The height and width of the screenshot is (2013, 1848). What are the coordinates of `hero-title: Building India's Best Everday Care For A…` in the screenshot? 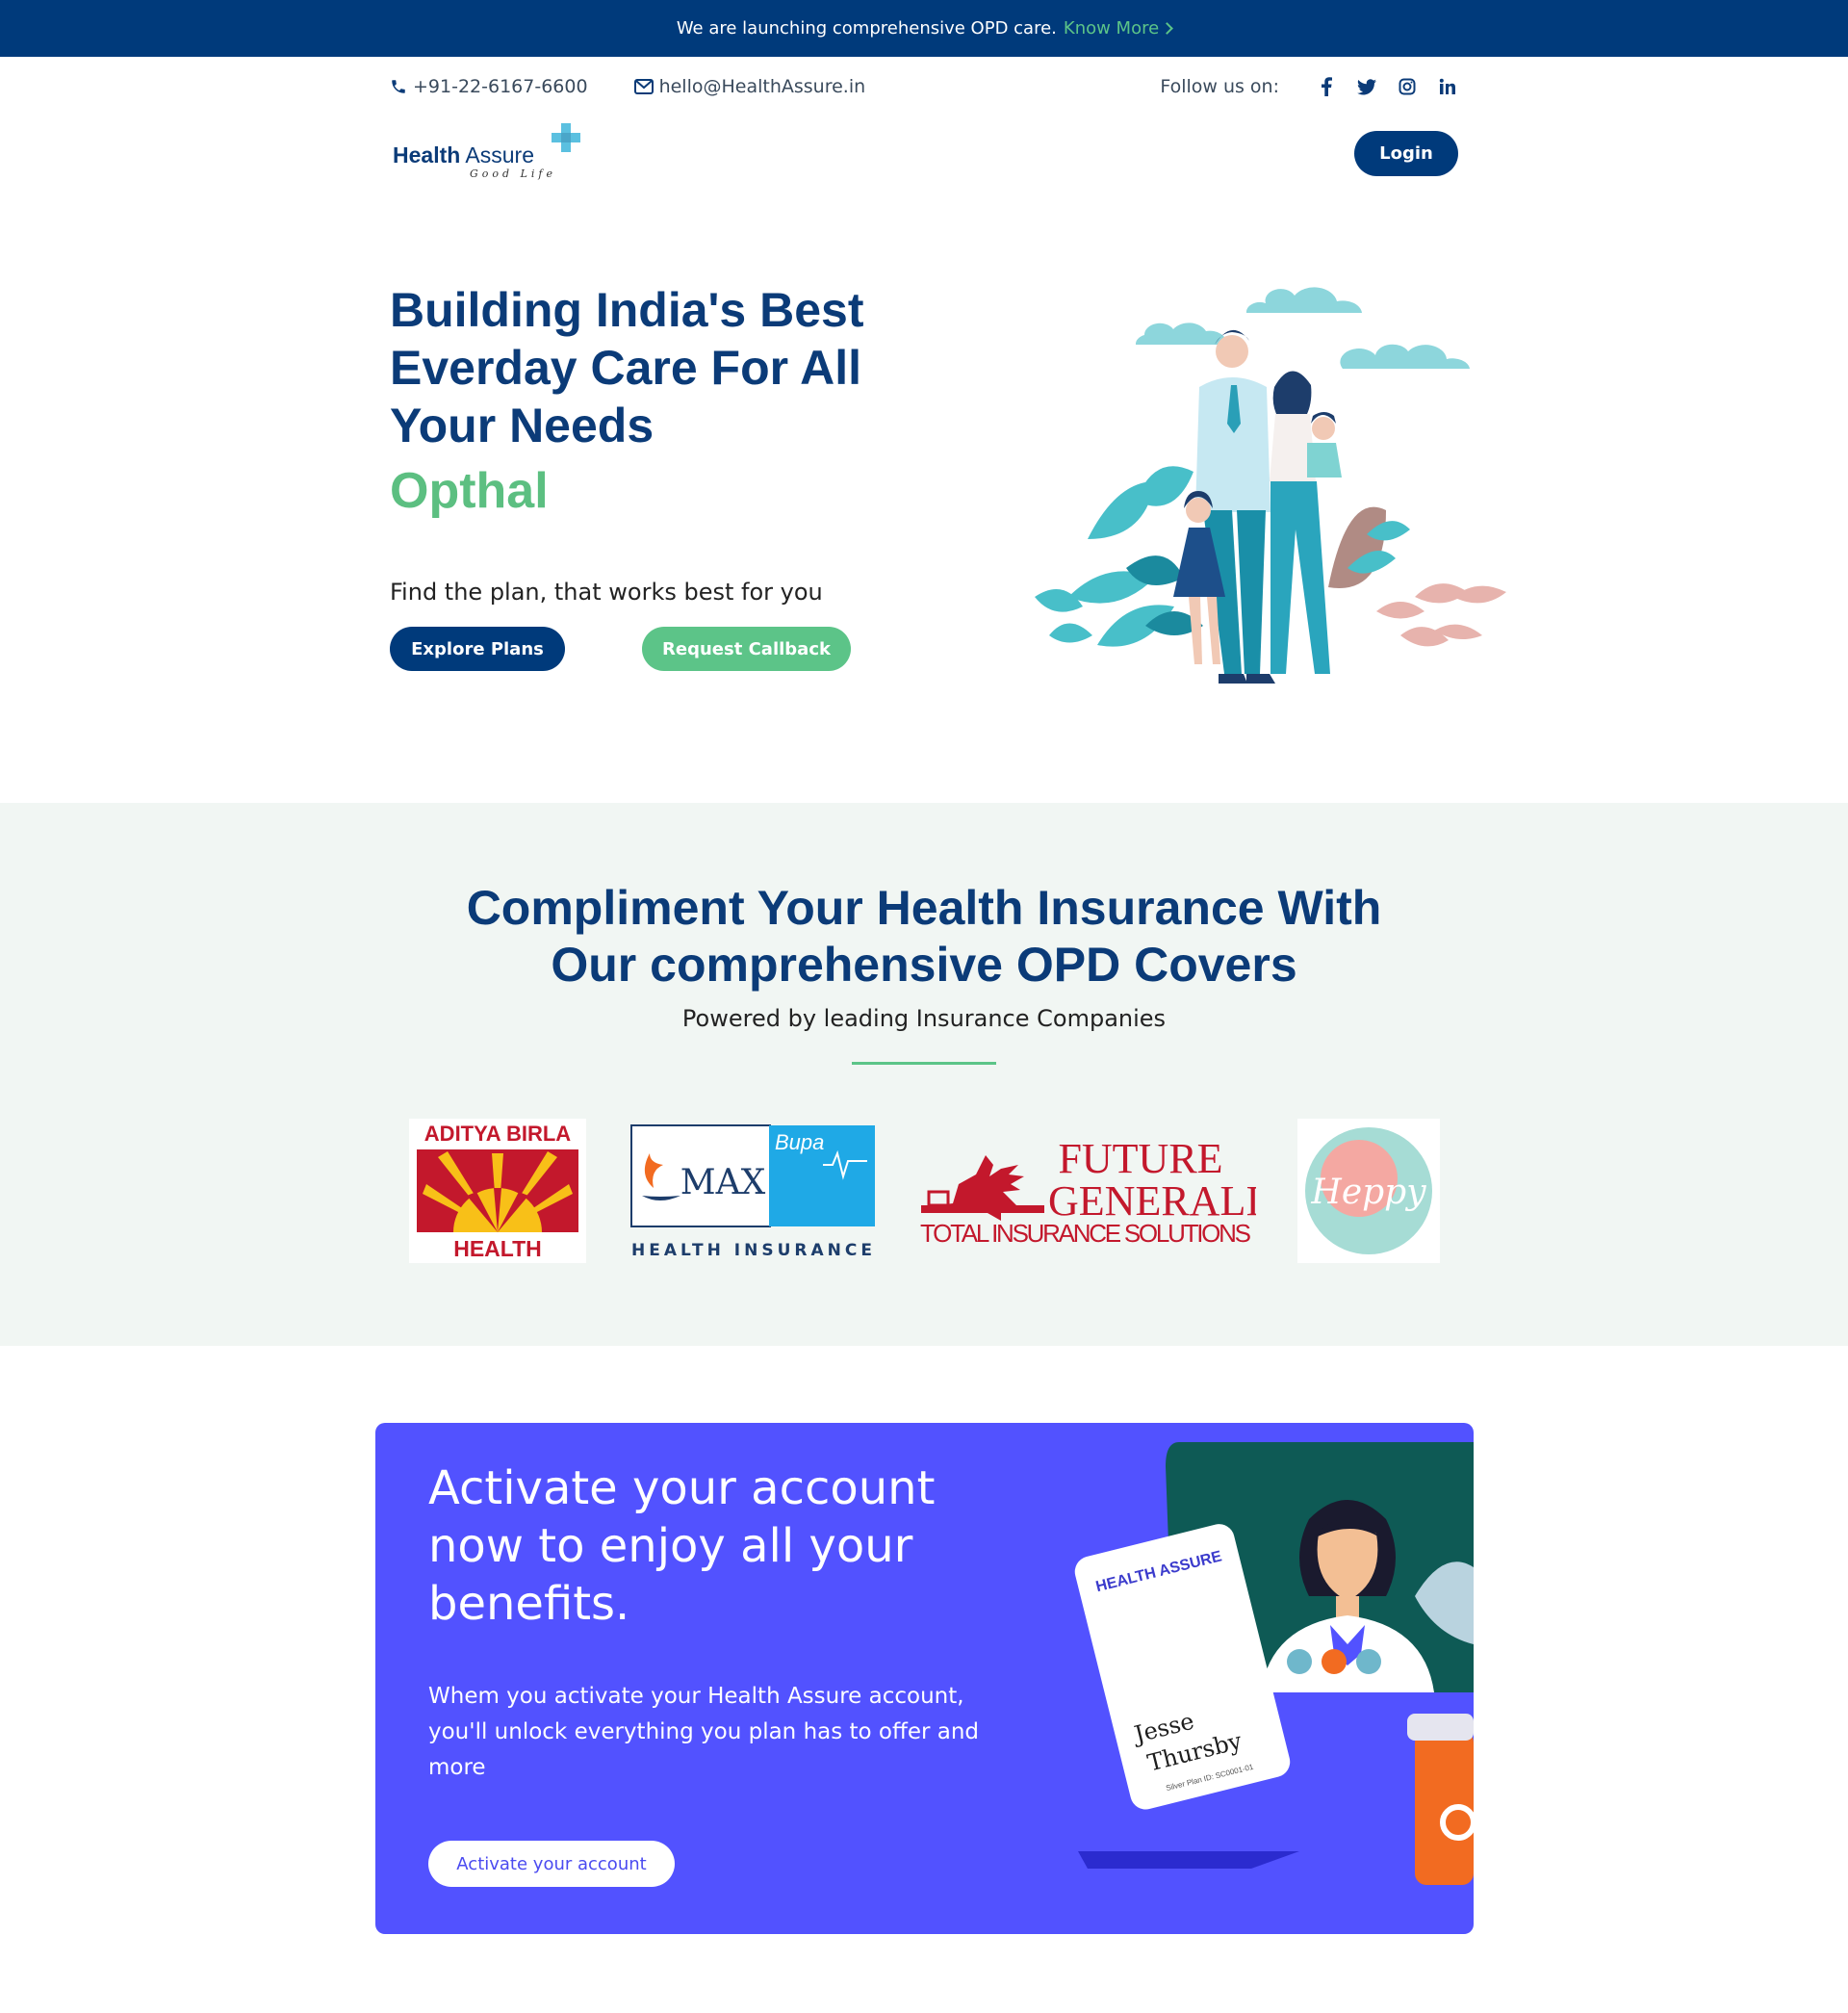 It's located at (627, 367).